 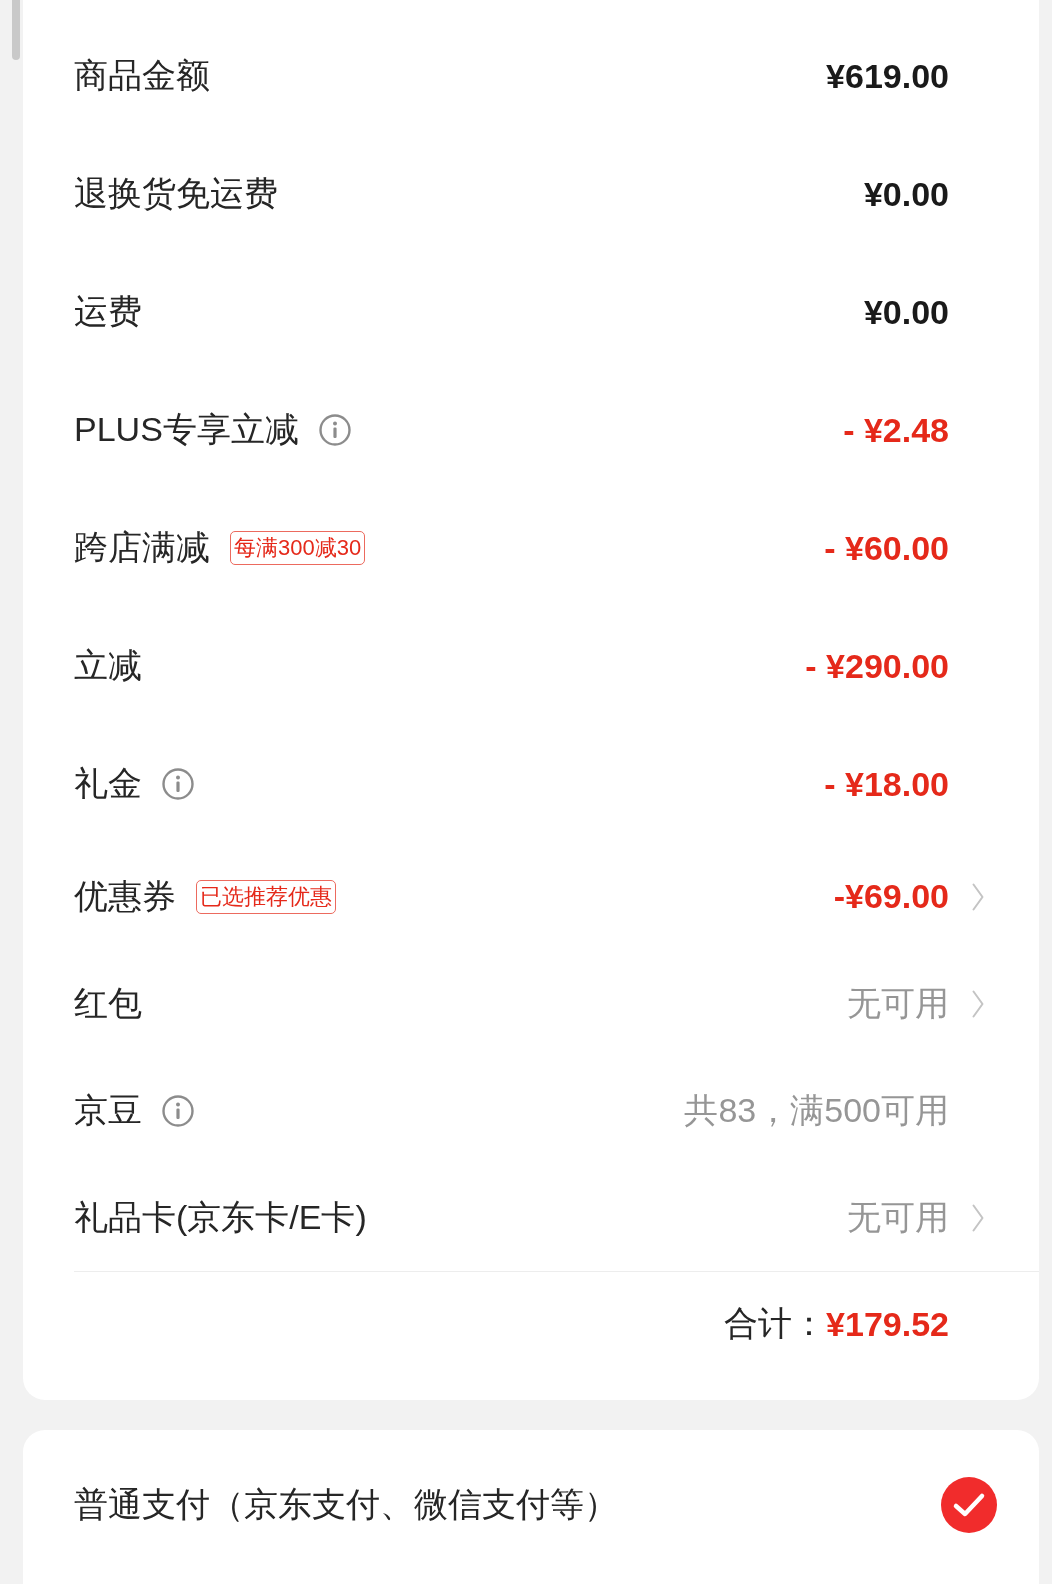 I want to click on fee-label: 跨店满减, so click(x=142, y=547).